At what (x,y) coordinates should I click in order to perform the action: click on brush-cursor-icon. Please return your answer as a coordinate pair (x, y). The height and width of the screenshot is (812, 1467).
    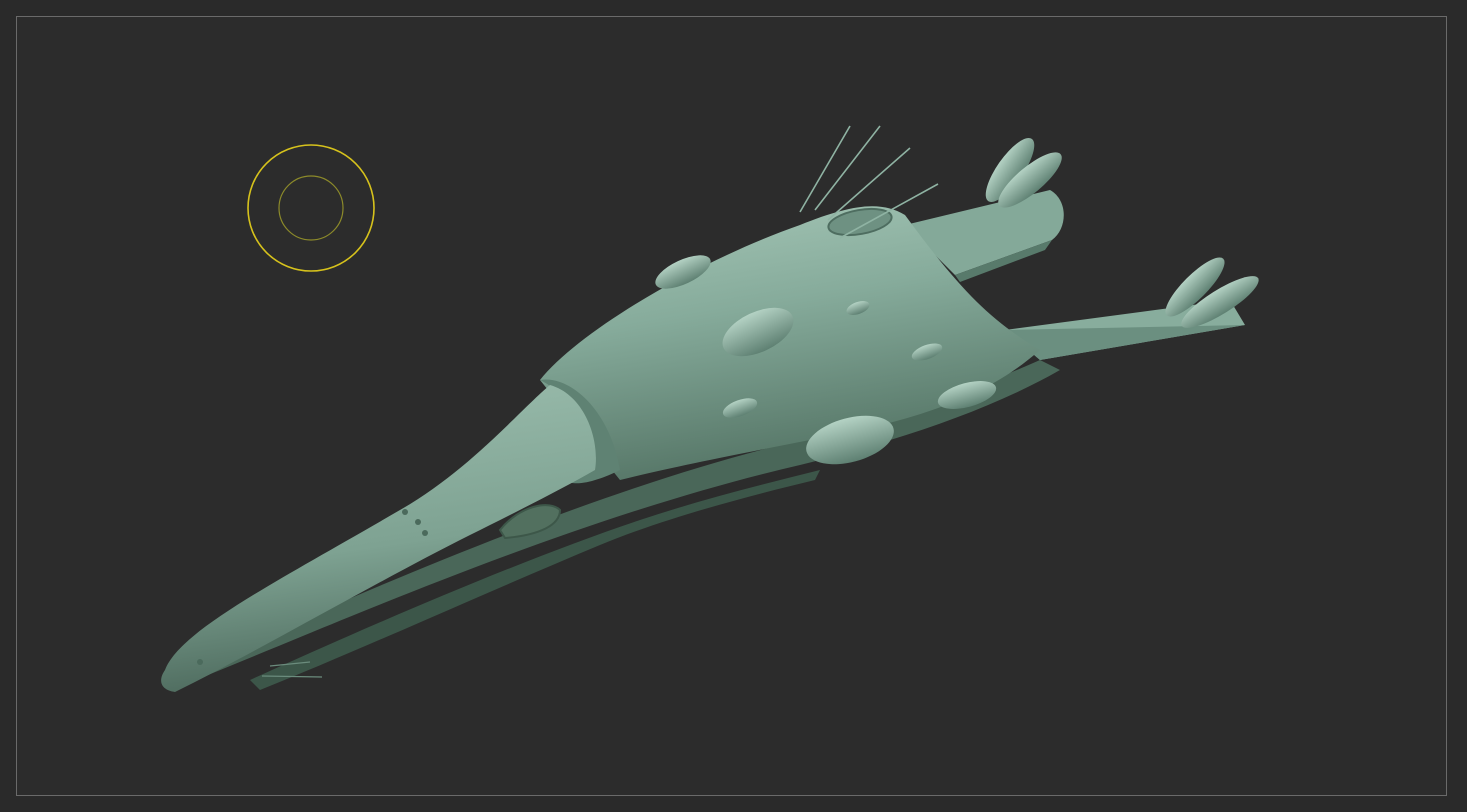
    Looking at the image, I should click on (311, 208).